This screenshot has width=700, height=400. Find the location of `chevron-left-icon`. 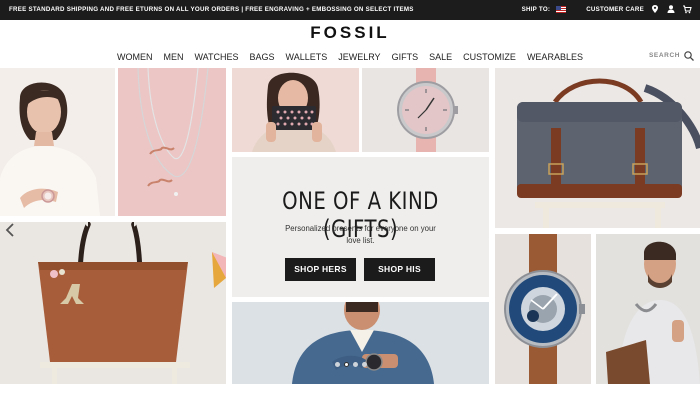

chevron-left-icon is located at coordinates (10, 230).